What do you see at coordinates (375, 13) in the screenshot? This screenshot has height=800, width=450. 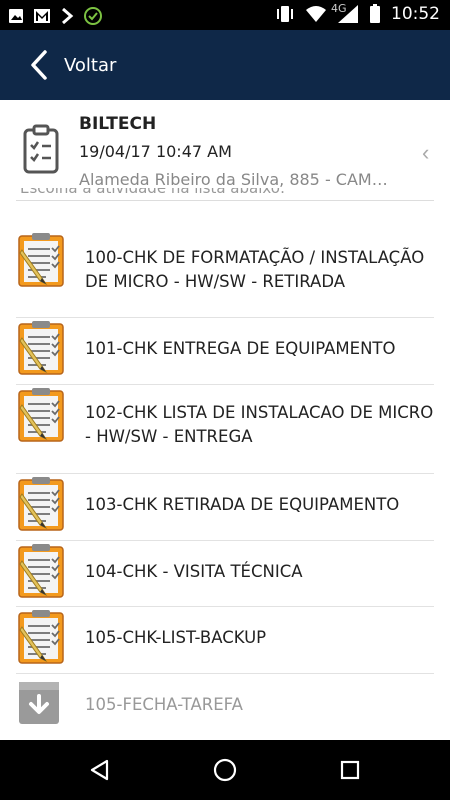 I see `battery-icon` at bounding box center [375, 13].